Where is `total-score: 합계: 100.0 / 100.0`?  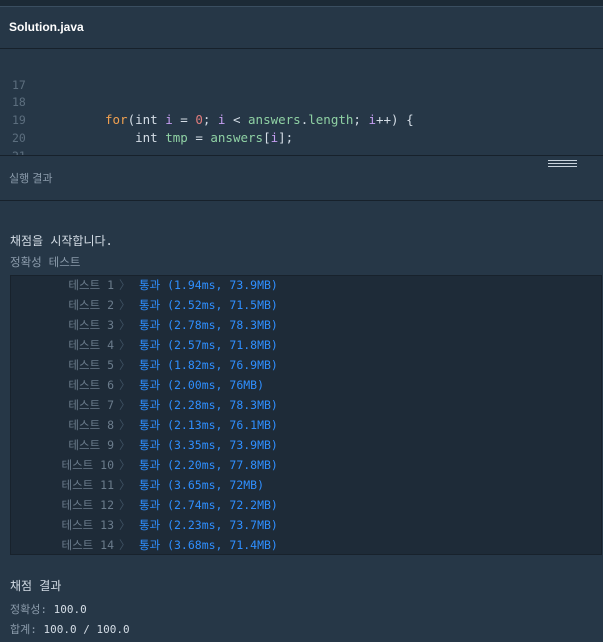
total-score: 합계: 100.0 / 100.0 is located at coordinates (70, 629).